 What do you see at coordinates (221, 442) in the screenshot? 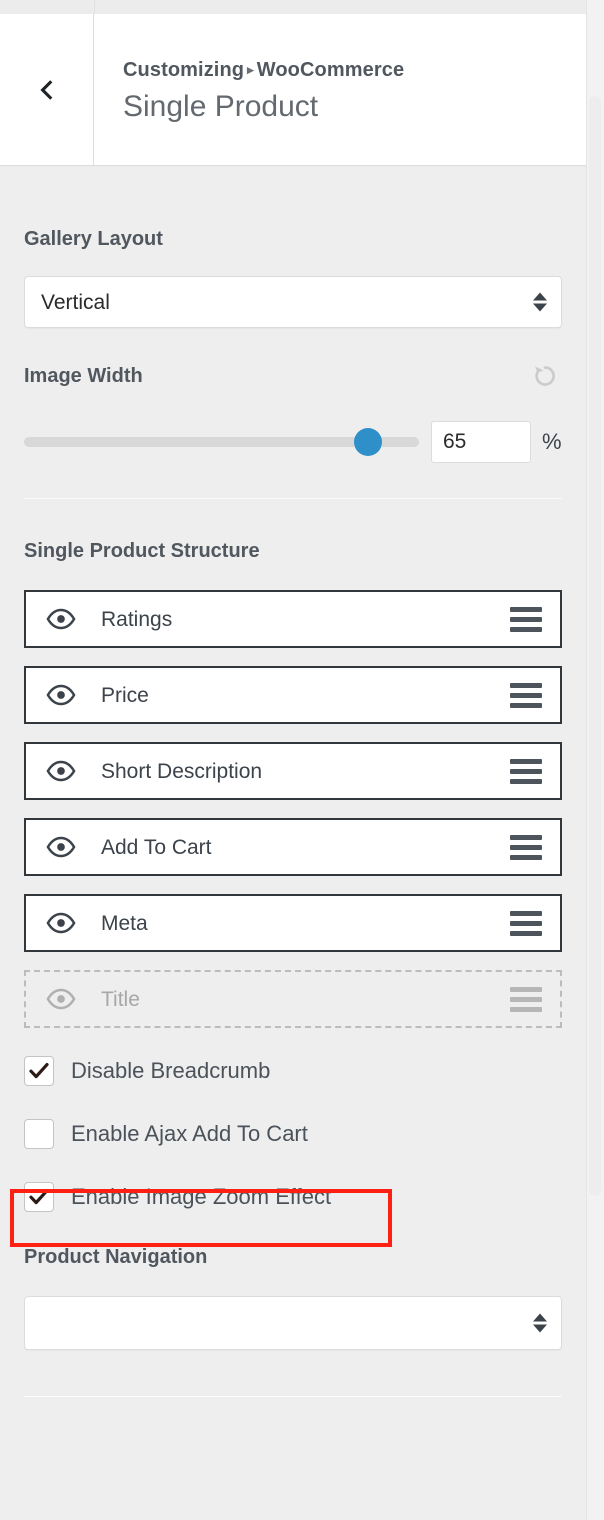
I see `image-width-slider` at bounding box center [221, 442].